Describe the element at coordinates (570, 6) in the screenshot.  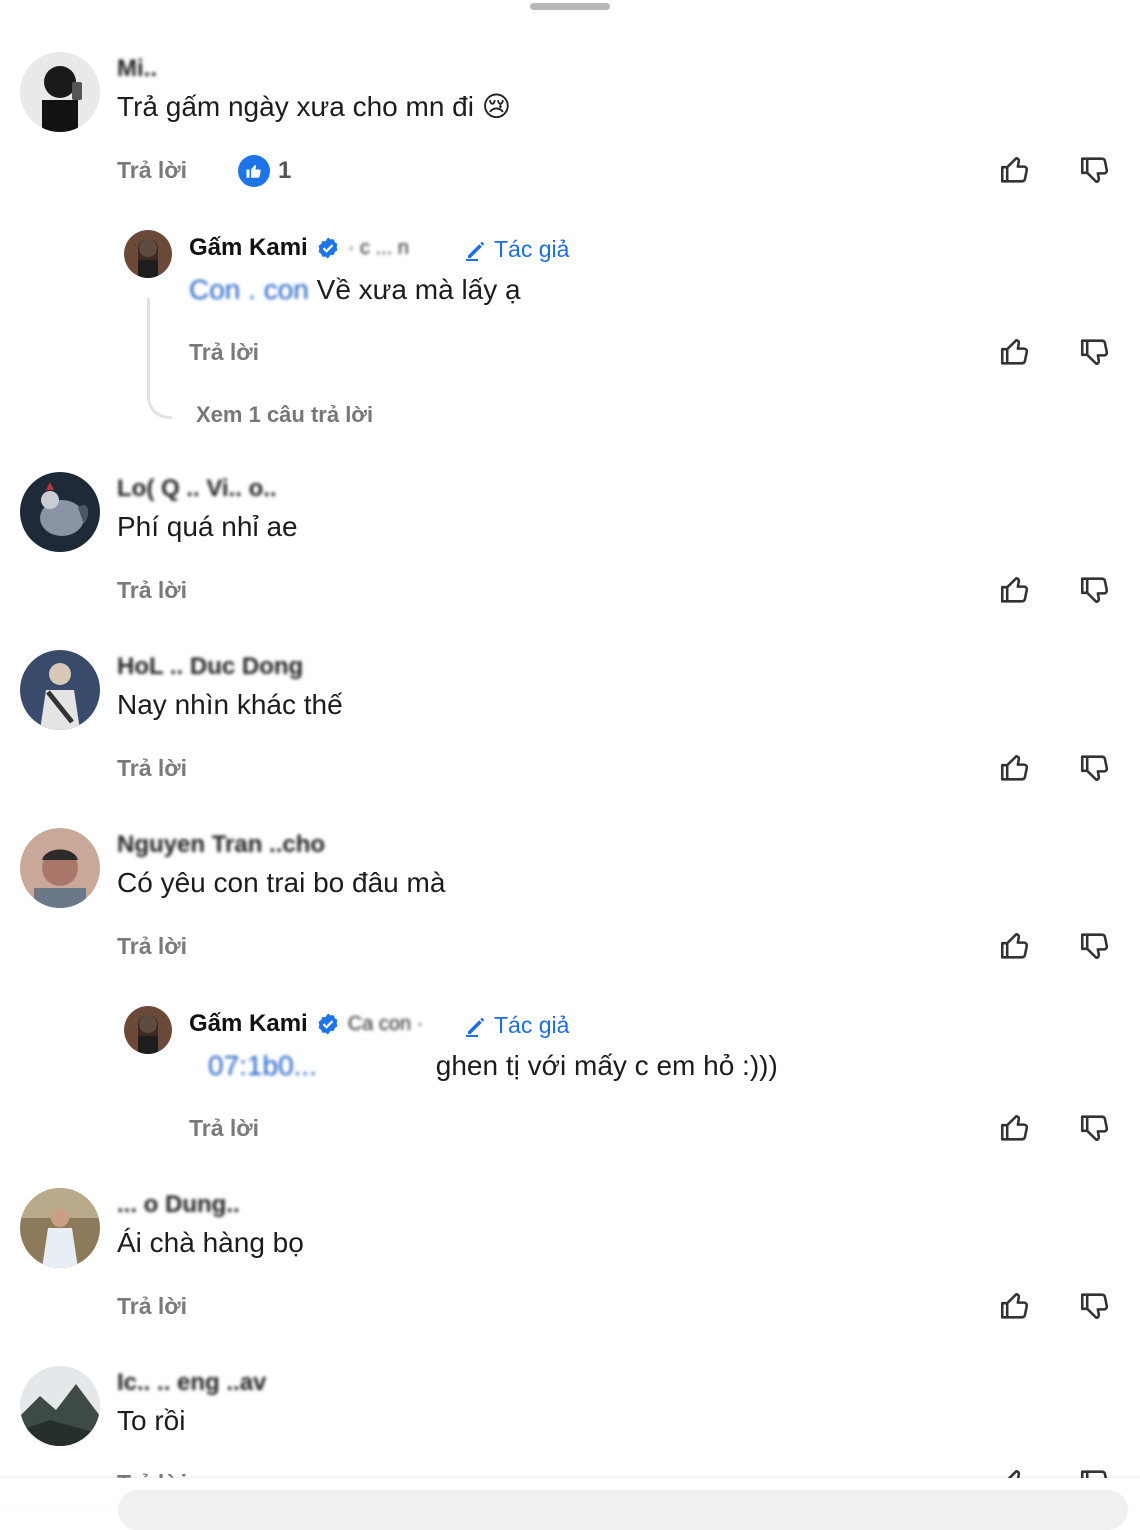
I see `sheet-grabber` at that location.